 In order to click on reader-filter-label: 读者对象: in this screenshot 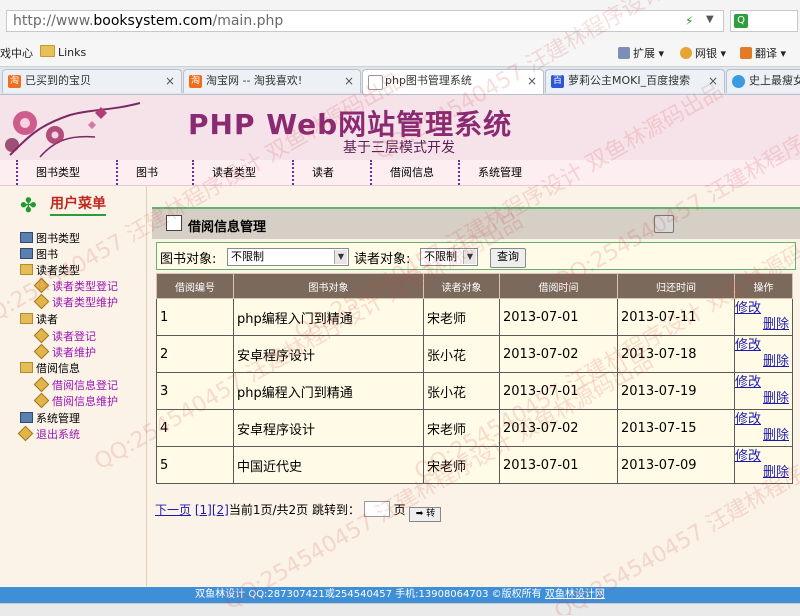, I will do `click(382, 257)`.